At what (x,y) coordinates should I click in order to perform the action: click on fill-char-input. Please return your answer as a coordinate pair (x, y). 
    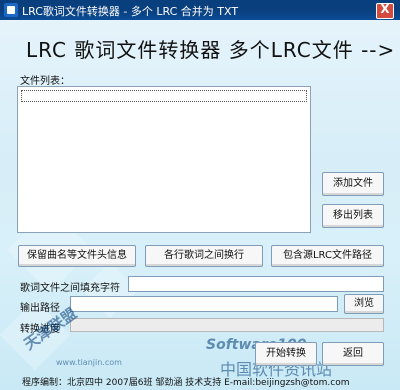
    Looking at the image, I should click on (256, 284).